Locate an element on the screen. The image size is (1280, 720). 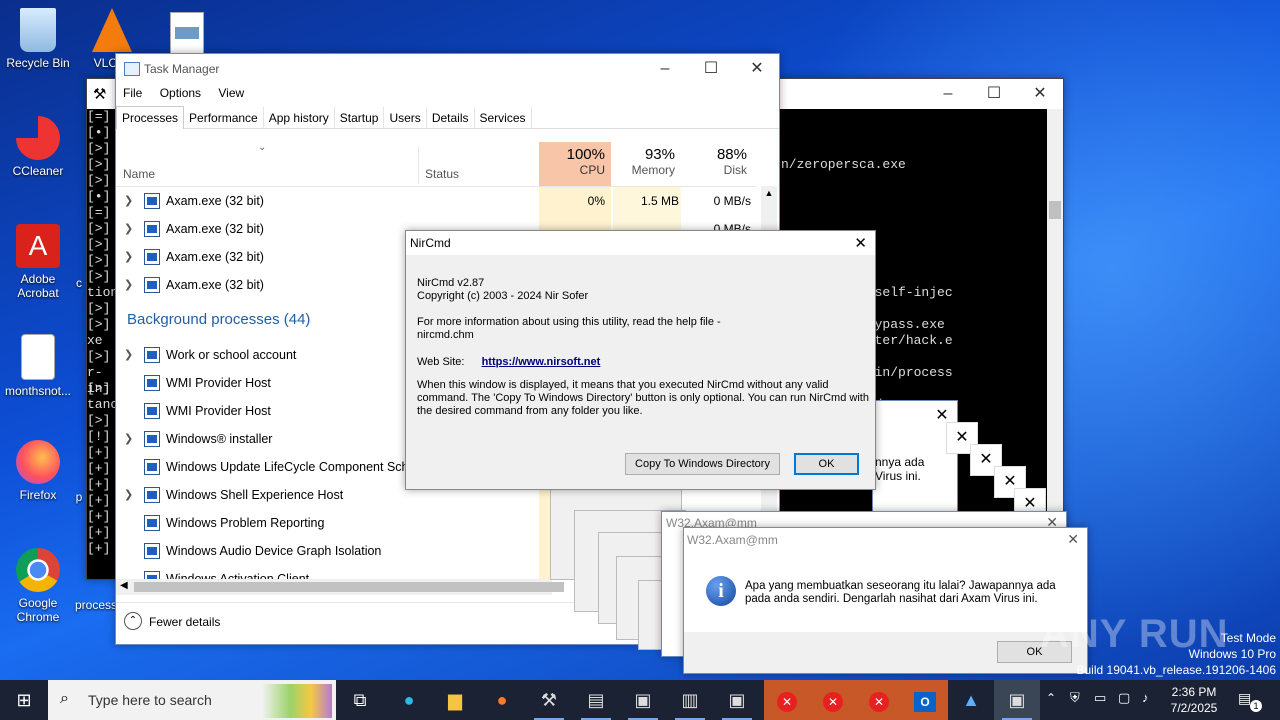
tab-processes: Processes is located at coordinates (150, 117).